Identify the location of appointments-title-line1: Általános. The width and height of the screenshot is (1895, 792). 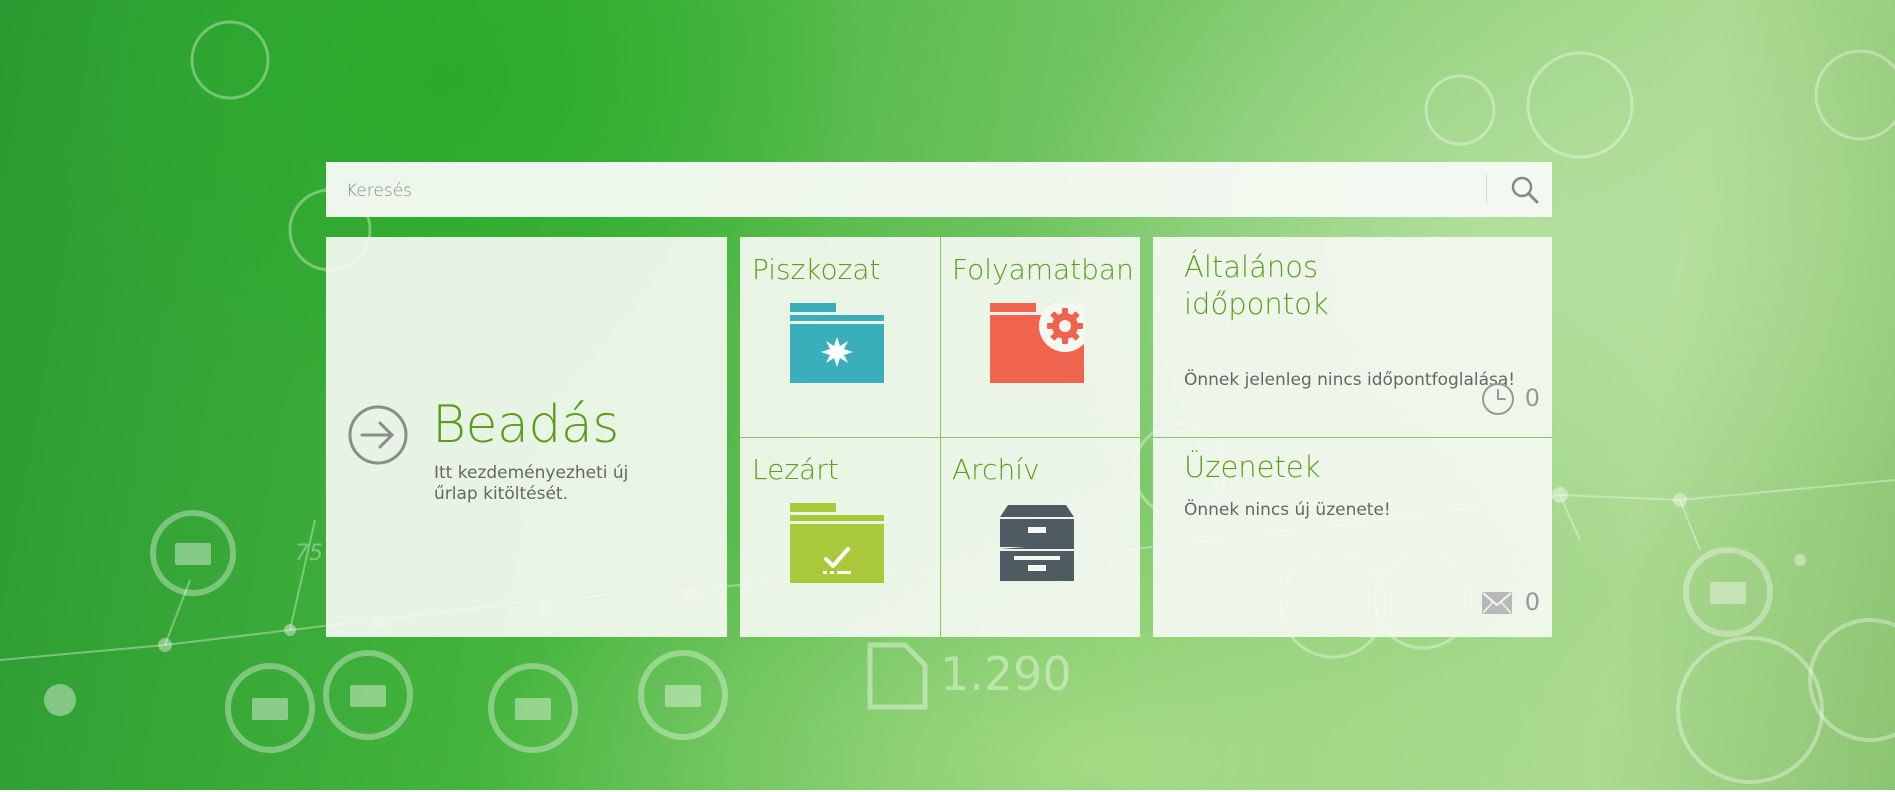
(1251, 267).